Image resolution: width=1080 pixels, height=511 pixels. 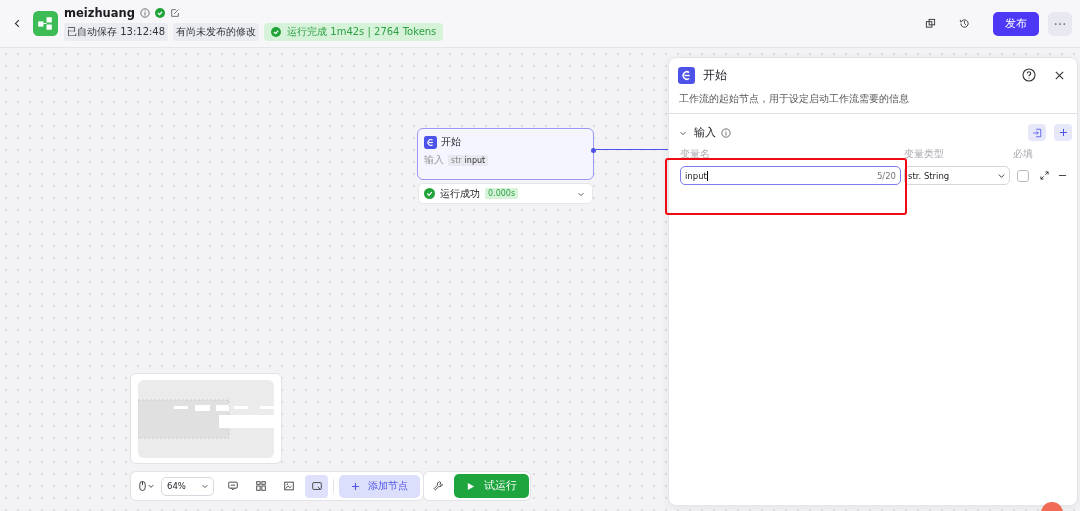 What do you see at coordinates (930, 23) in the screenshot?
I see `copy-icon` at bounding box center [930, 23].